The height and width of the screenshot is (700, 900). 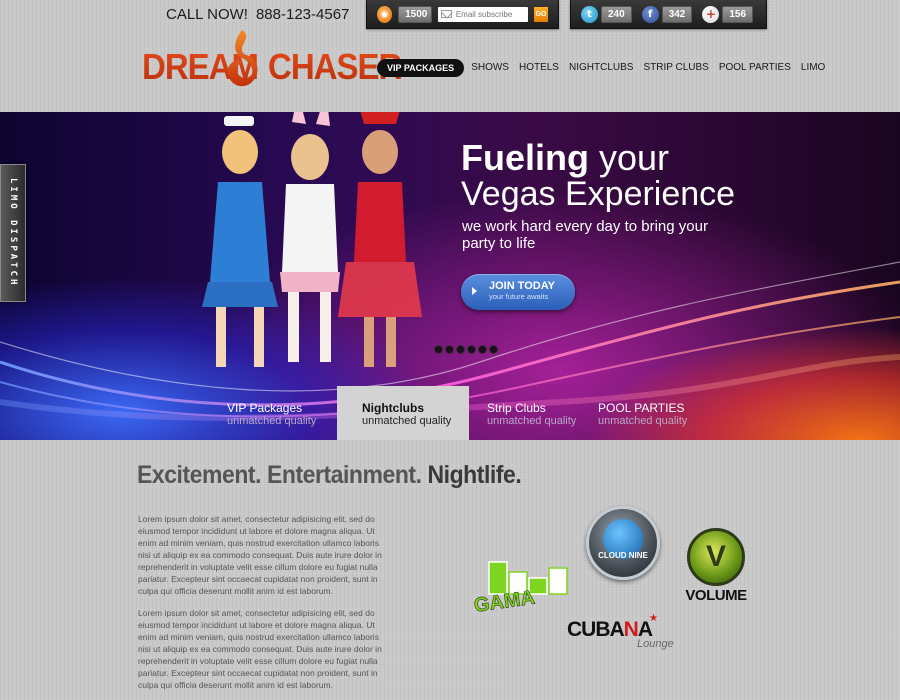 I want to click on rss-icon: ◉, so click(x=385, y=14).